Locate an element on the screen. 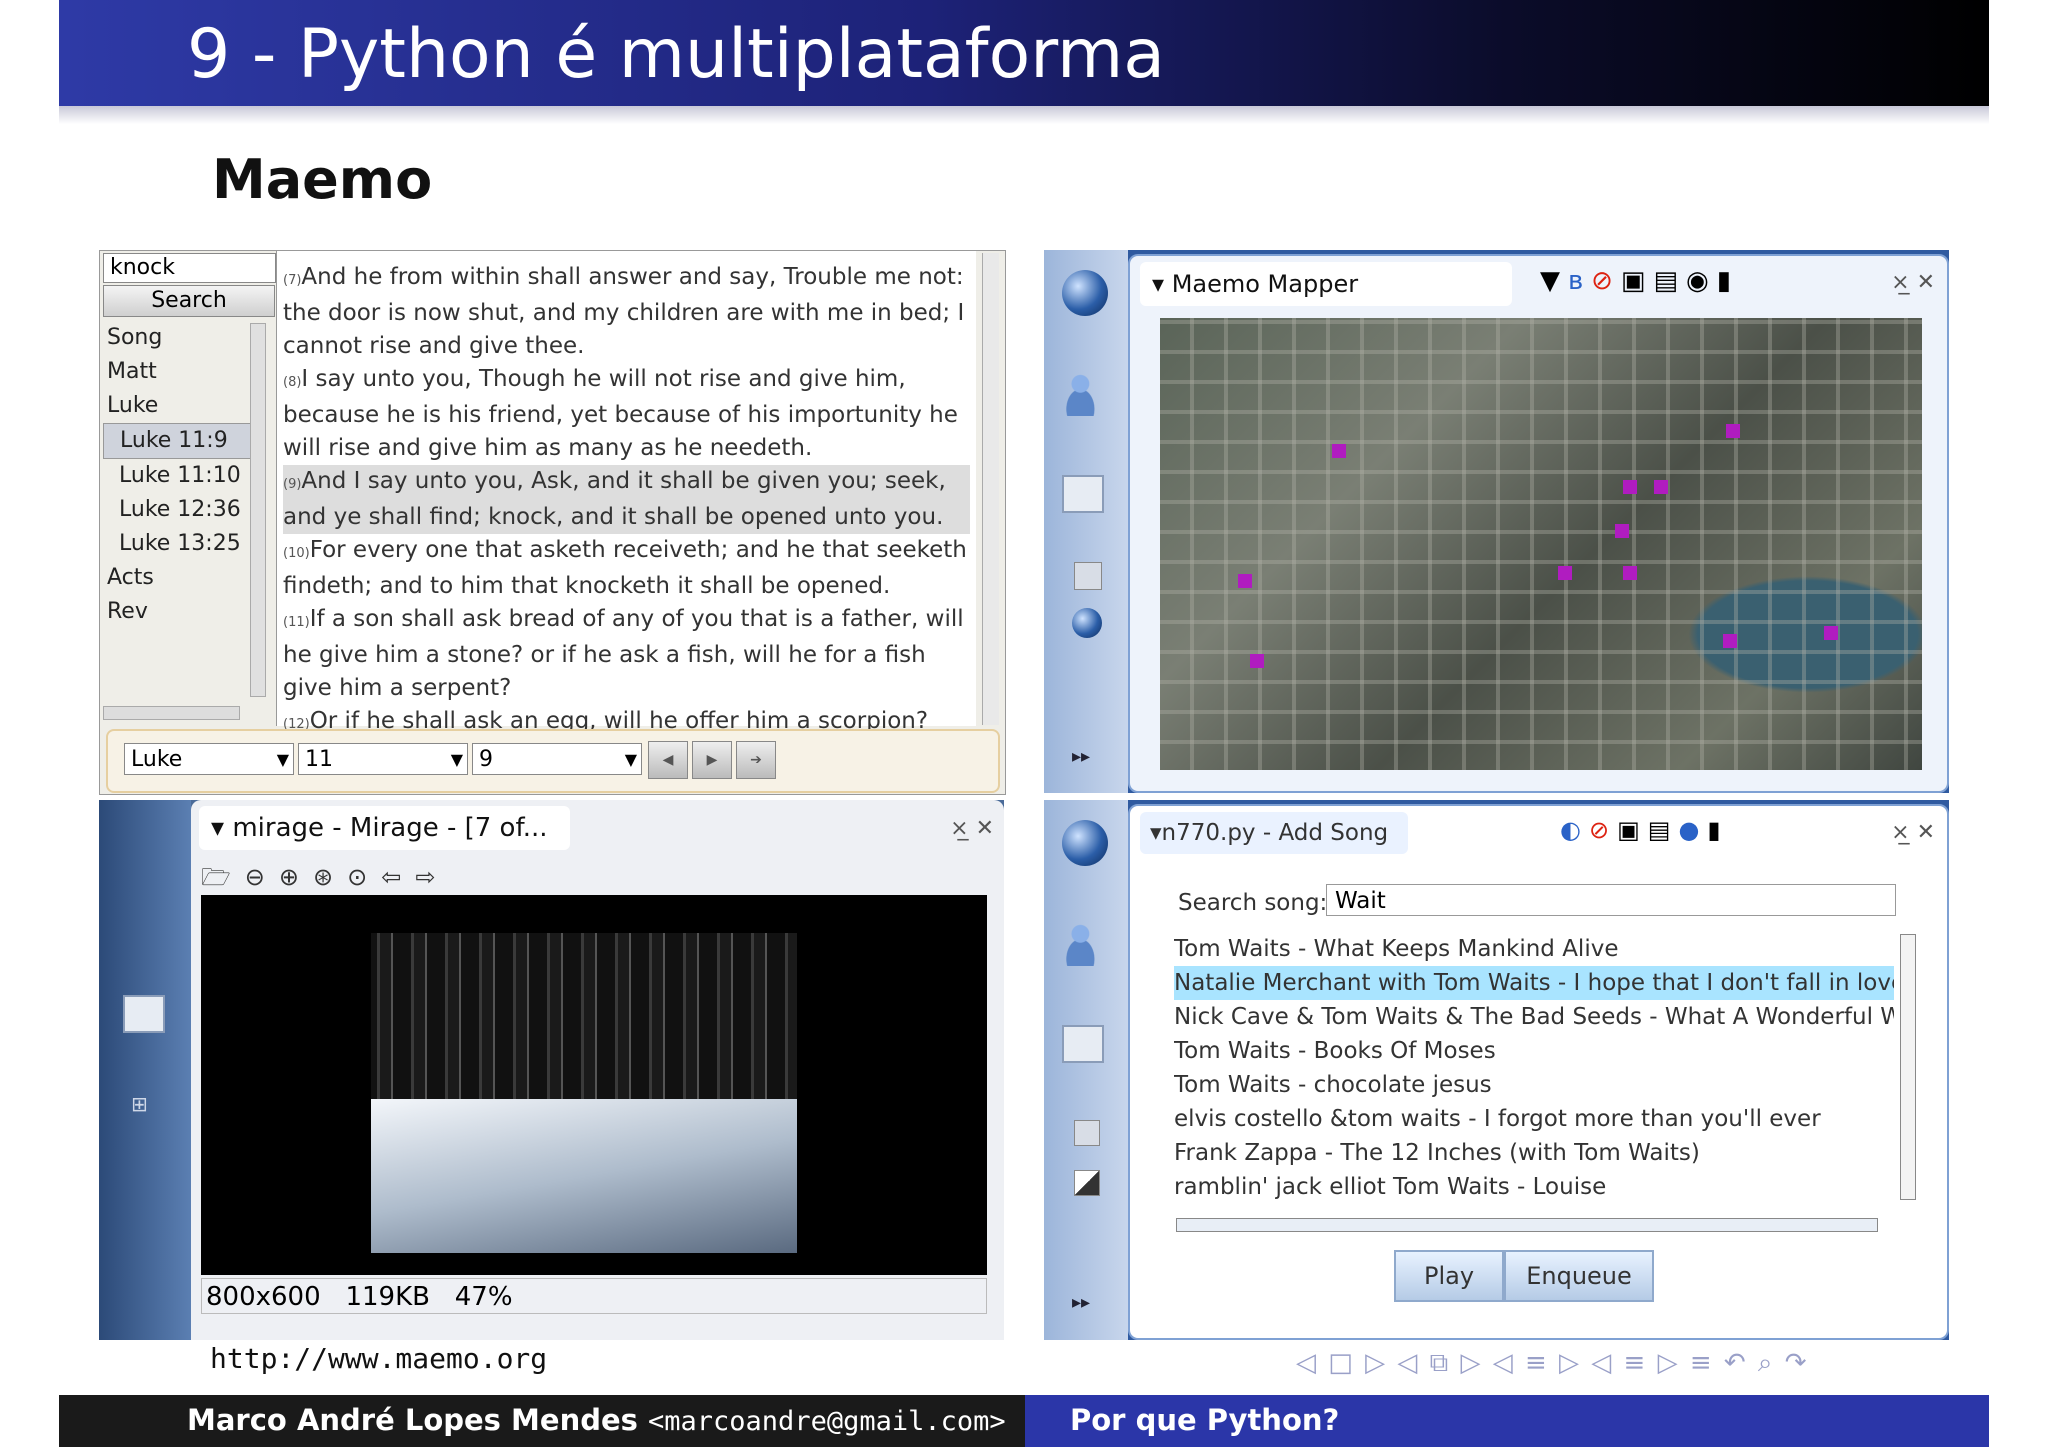 This screenshot has width=2048, height=1447. bible-search-button: Search is located at coordinates (189, 301).